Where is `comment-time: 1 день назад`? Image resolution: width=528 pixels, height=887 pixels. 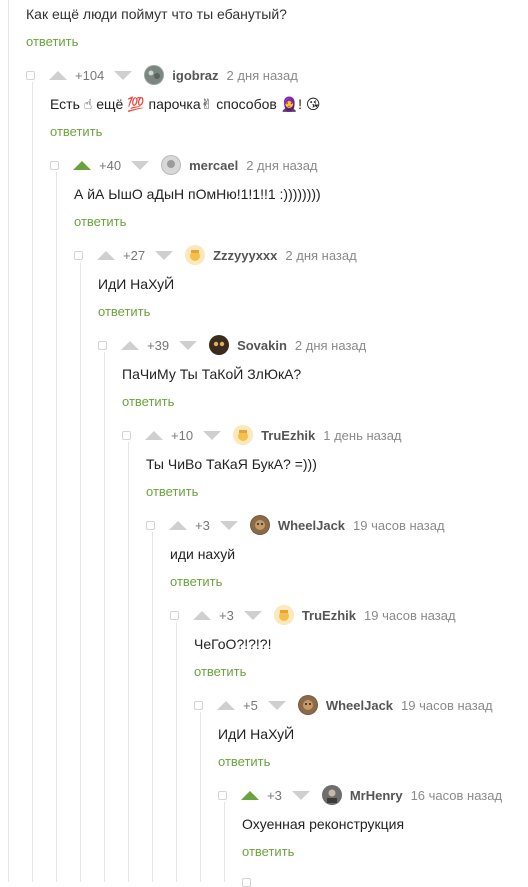 comment-time: 1 день назад is located at coordinates (362, 435).